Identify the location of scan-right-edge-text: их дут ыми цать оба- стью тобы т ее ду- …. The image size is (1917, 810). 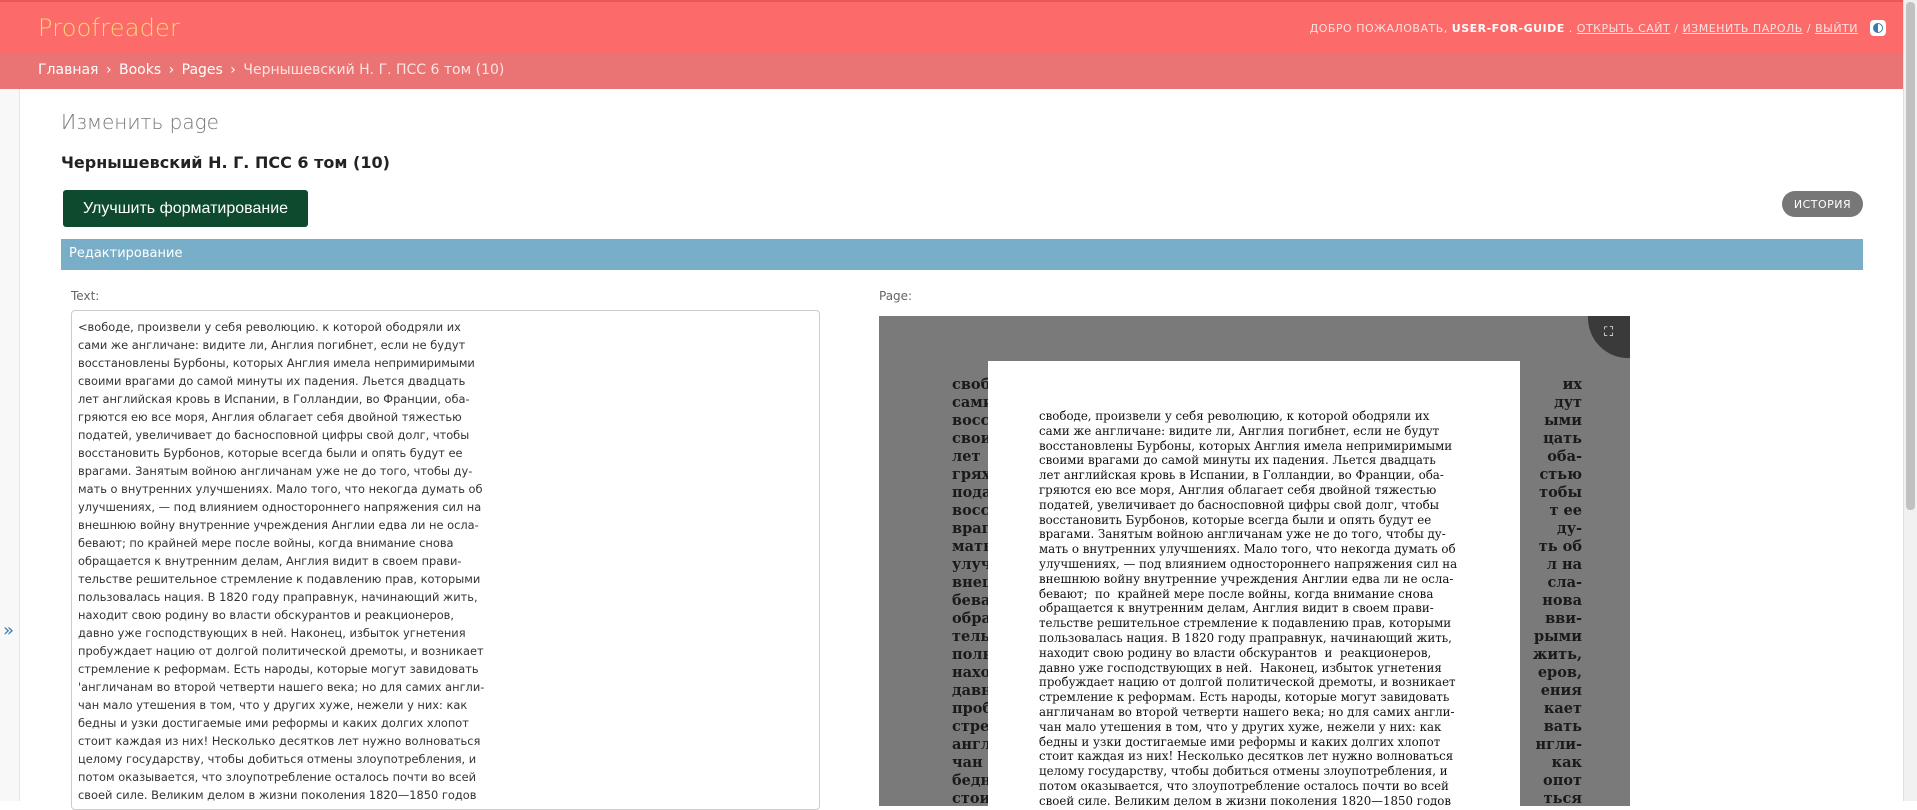
(1557, 591).